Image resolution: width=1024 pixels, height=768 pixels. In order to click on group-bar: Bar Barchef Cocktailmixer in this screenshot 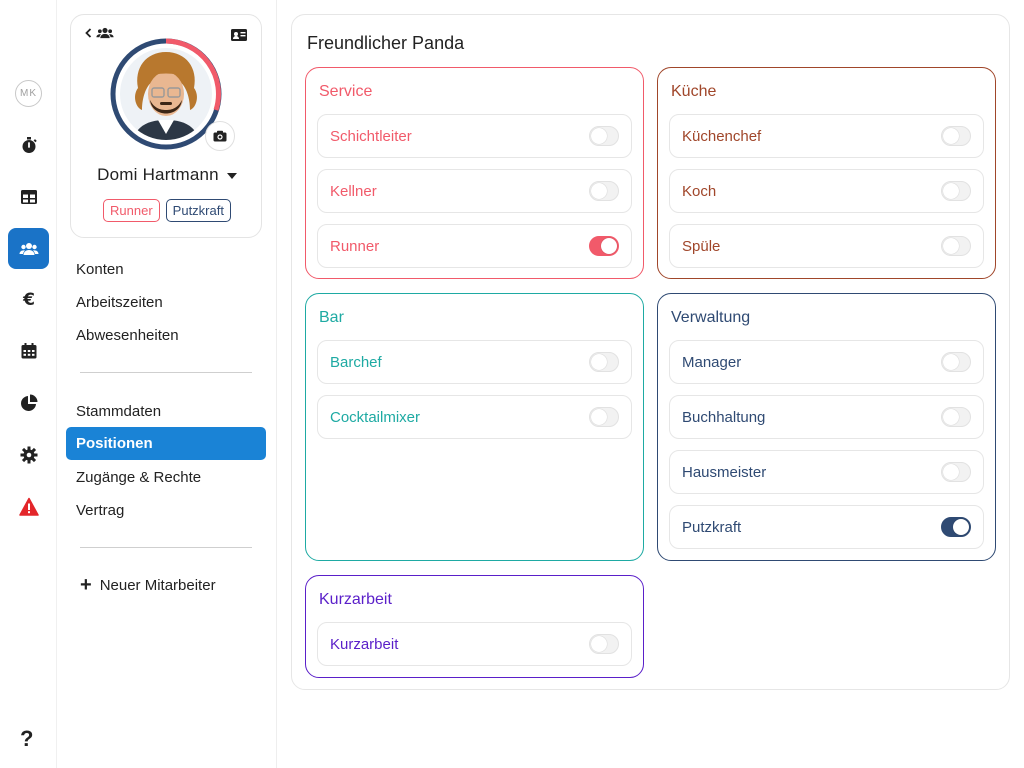, I will do `click(474, 427)`.